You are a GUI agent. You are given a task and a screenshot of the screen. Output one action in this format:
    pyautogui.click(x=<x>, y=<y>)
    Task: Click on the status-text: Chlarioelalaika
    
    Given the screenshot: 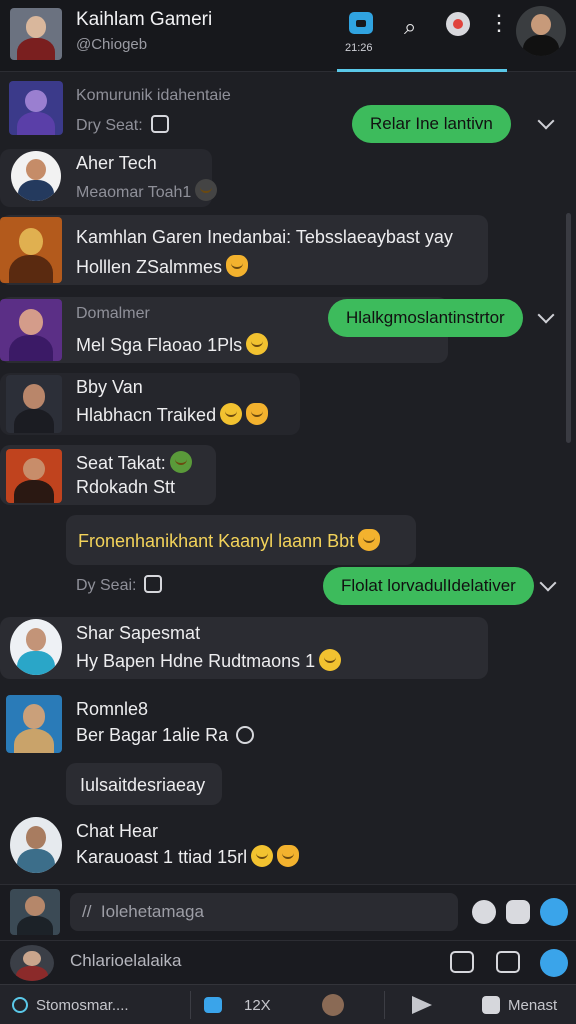 What is the action you would take?
    pyautogui.click(x=126, y=960)
    